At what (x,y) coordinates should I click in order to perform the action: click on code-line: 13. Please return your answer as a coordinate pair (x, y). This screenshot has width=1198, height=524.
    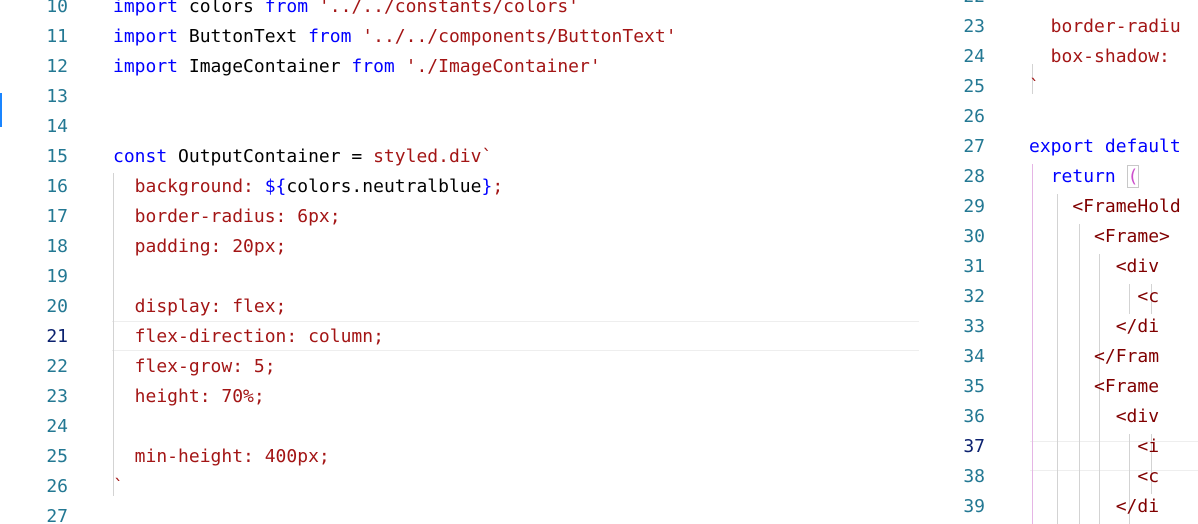
    Looking at the image, I should click on (459, 97).